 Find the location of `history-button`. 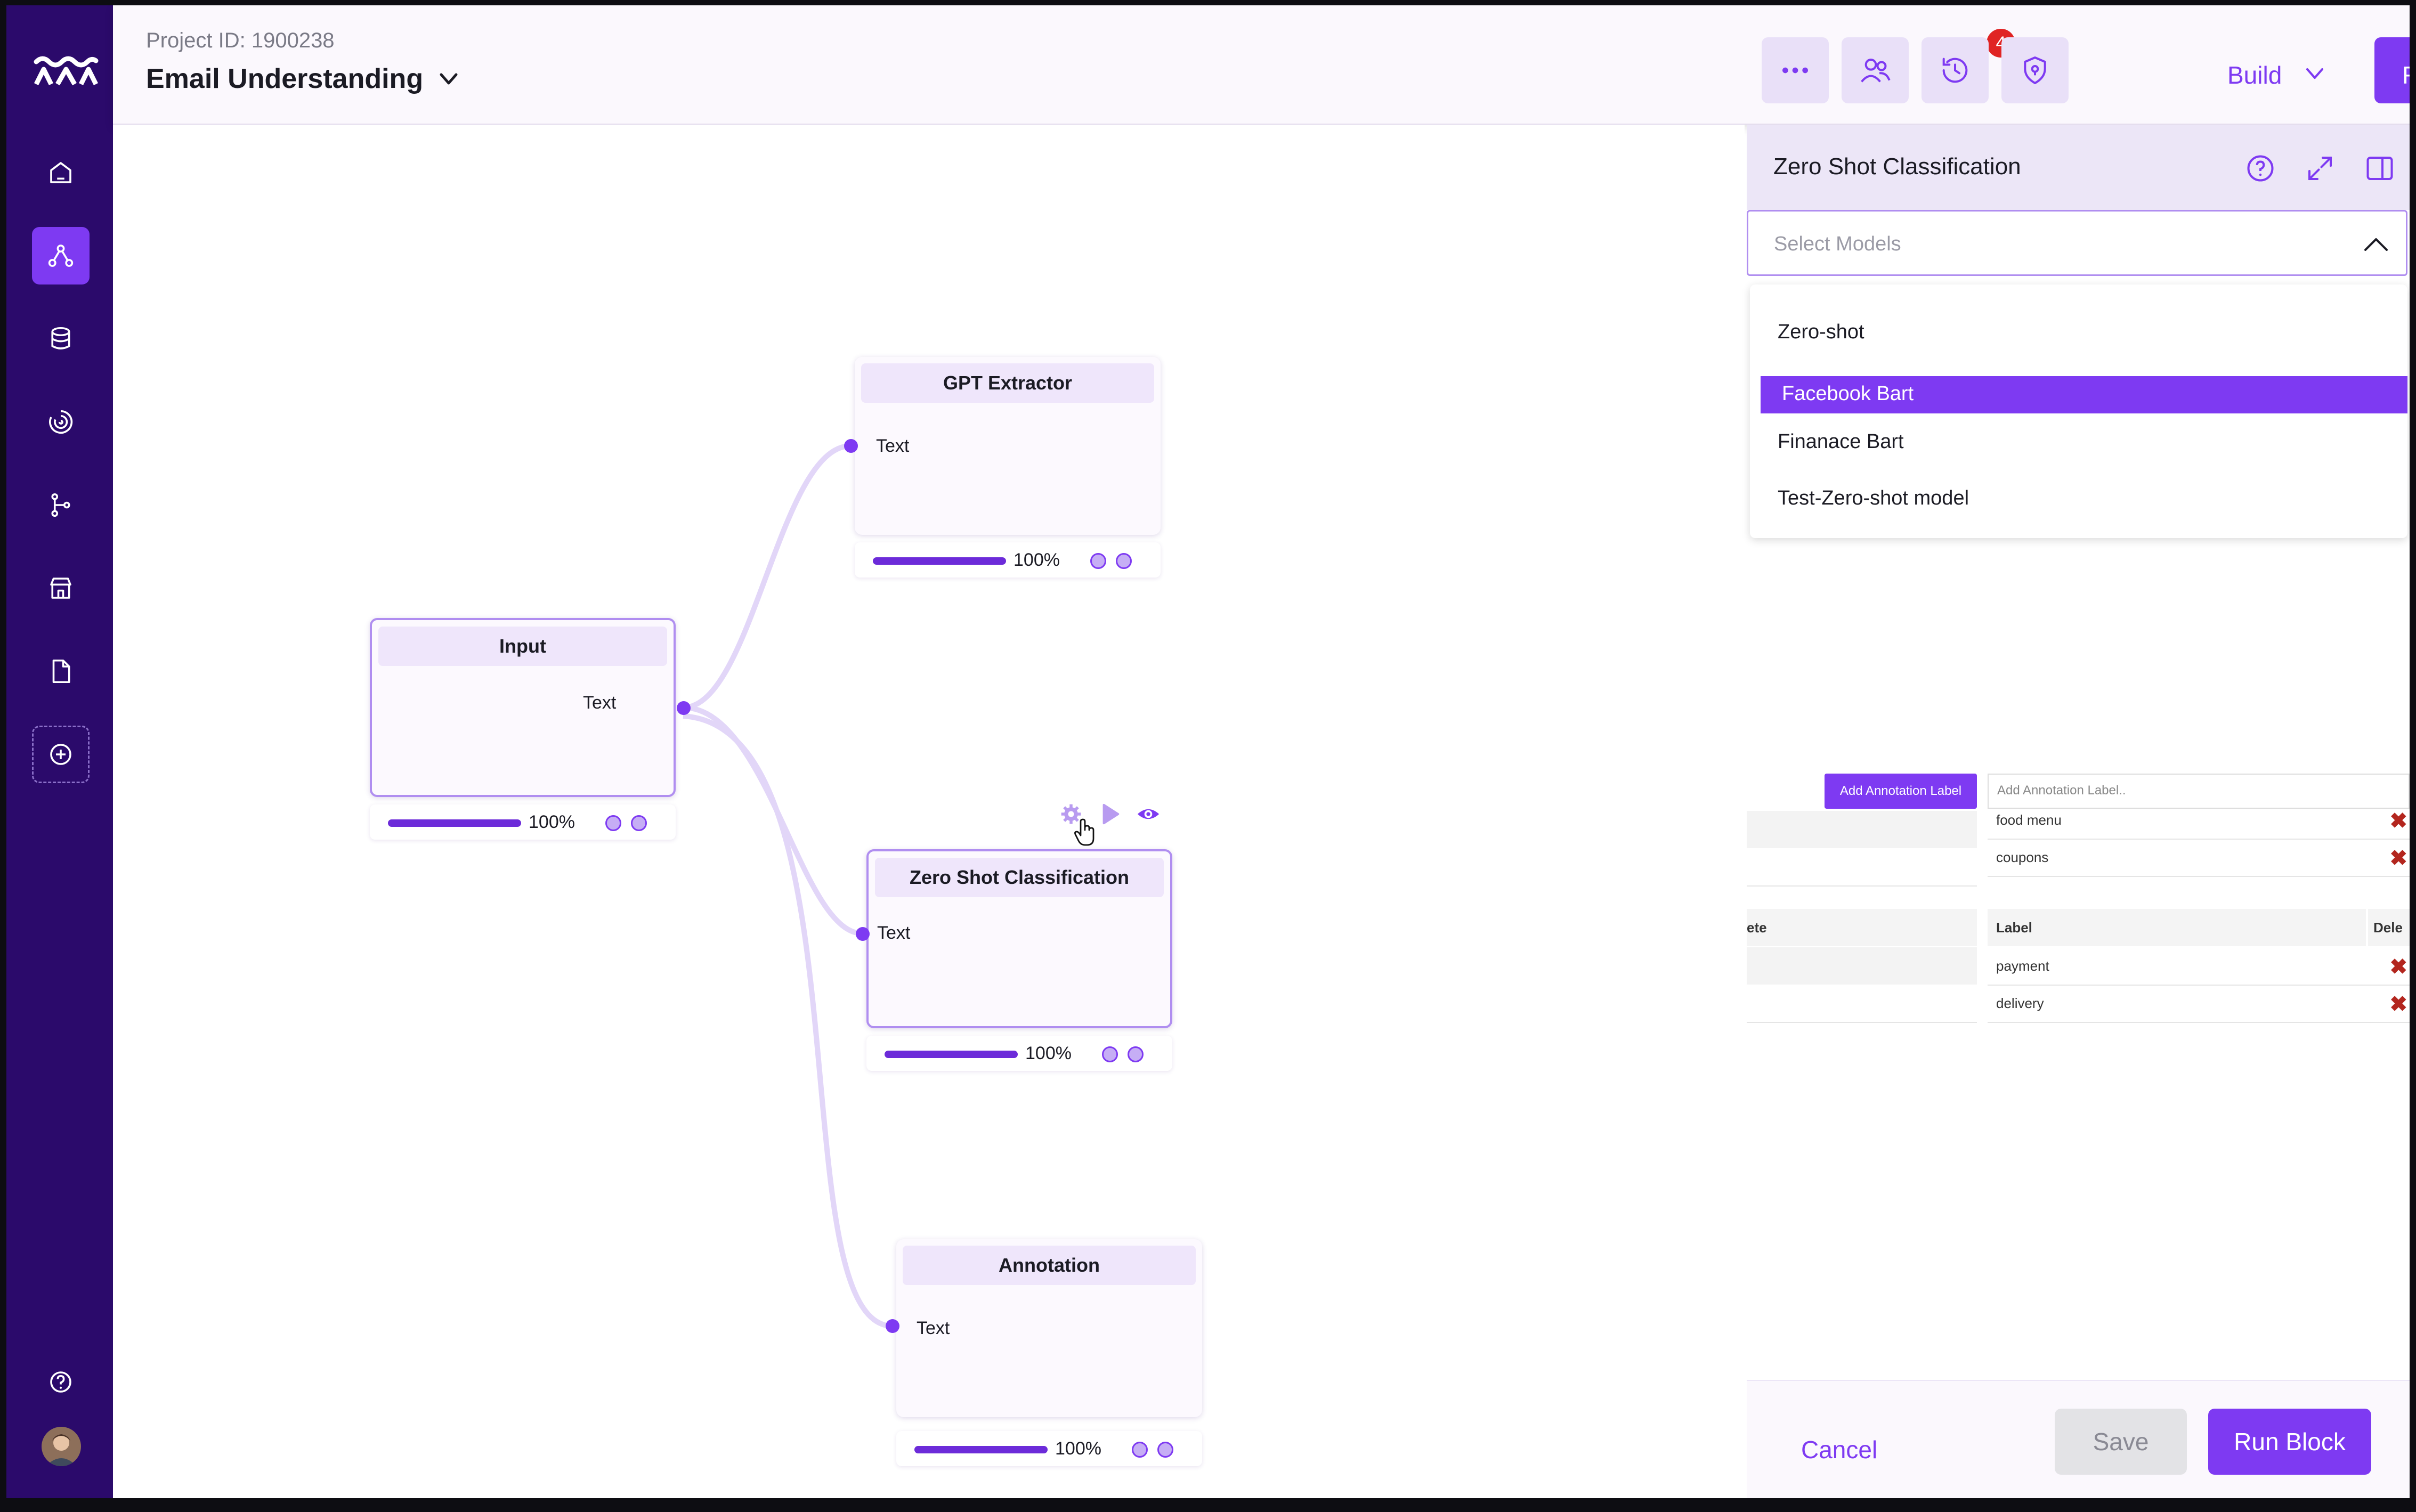

history-button is located at coordinates (1955, 70).